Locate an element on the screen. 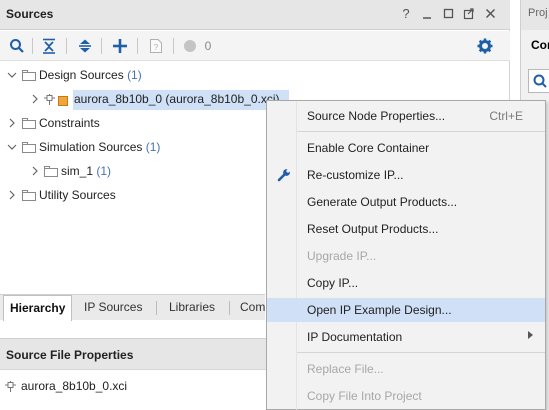 This screenshot has width=549, height=410. wrench-icon is located at coordinates (284, 175).